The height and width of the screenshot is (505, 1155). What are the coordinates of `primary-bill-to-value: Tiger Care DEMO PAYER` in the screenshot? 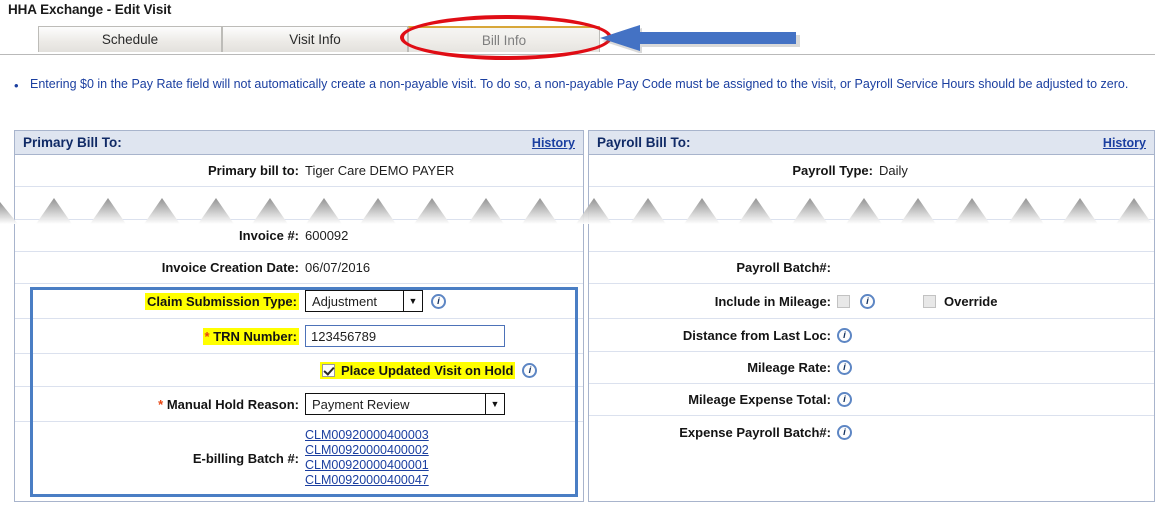 It's located at (380, 170).